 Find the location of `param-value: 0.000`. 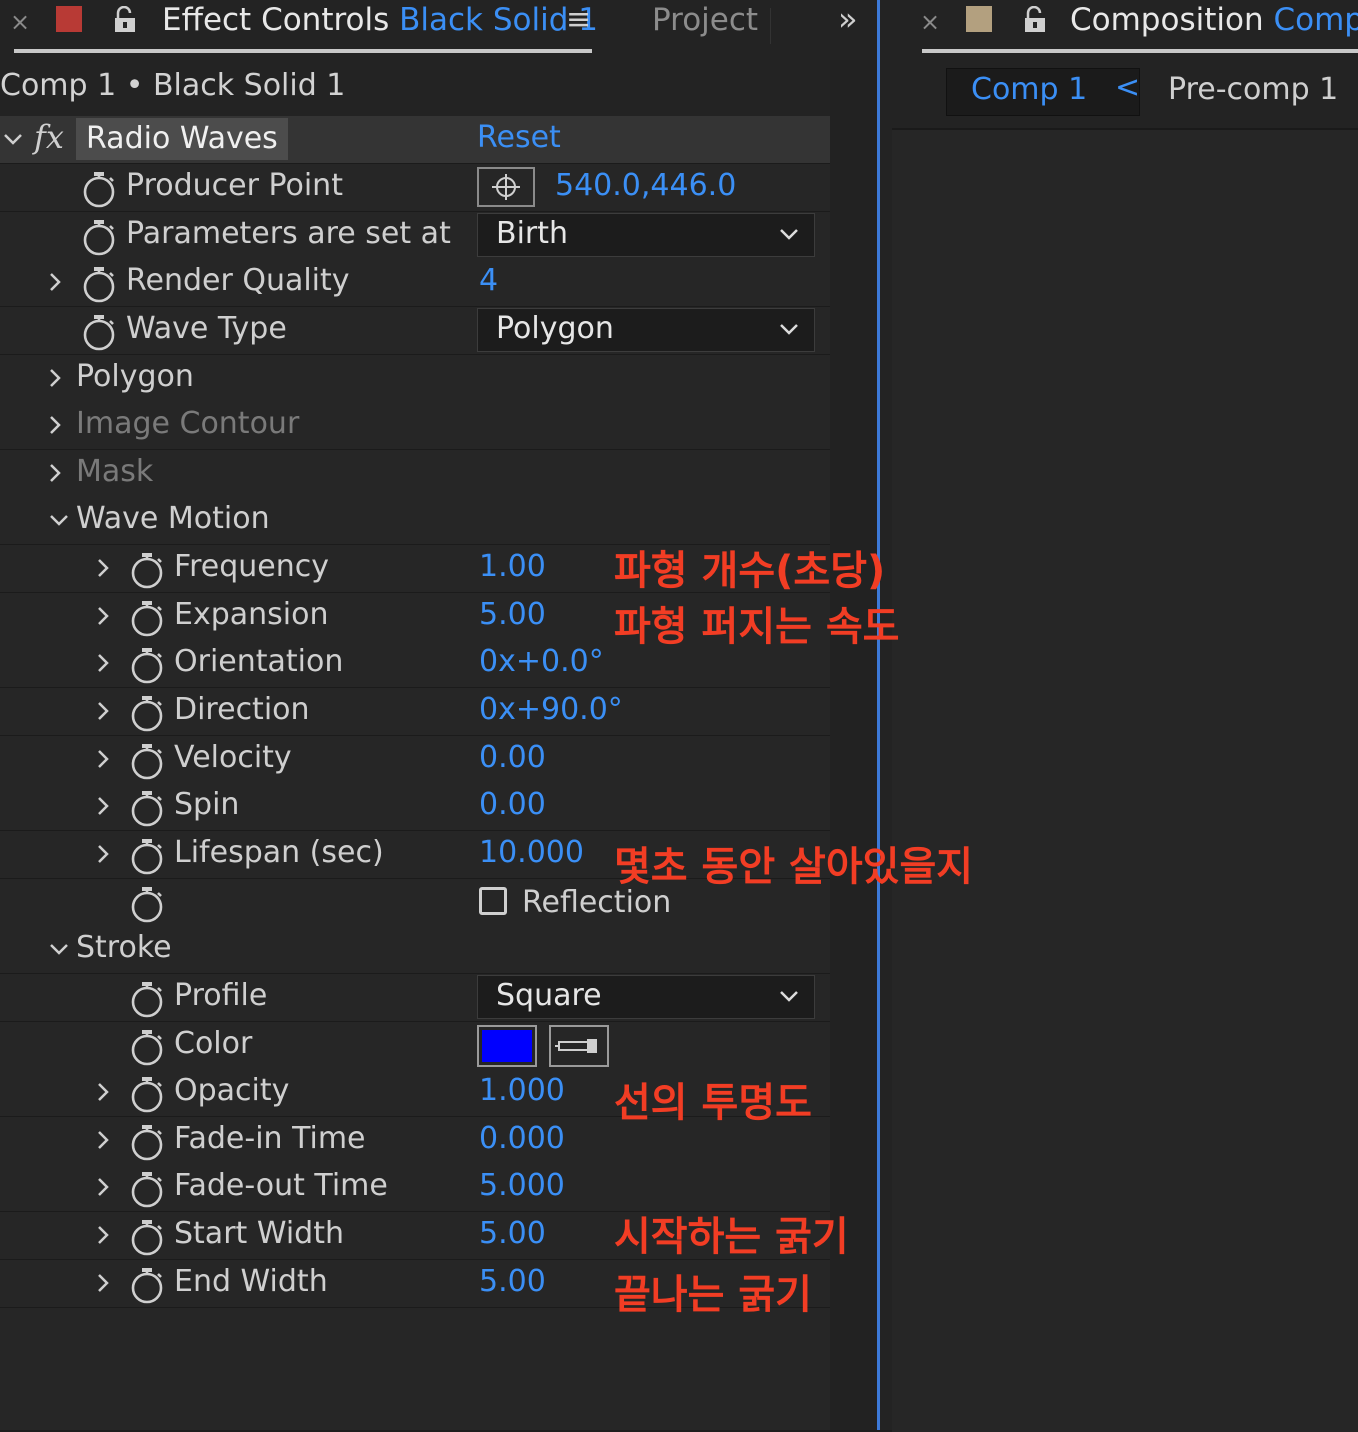

param-value: 0.000 is located at coordinates (522, 1138).